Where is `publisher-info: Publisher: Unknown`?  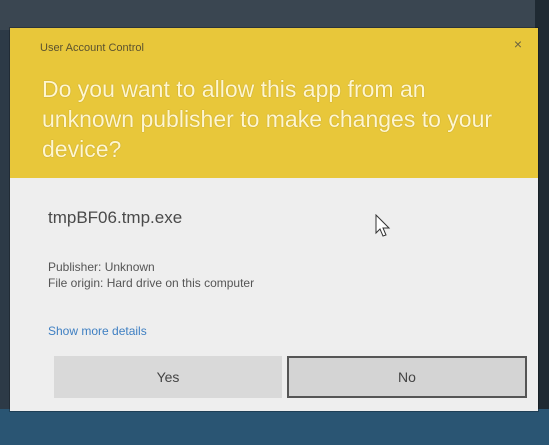 publisher-info: Publisher: Unknown is located at coordinates (101, 267).